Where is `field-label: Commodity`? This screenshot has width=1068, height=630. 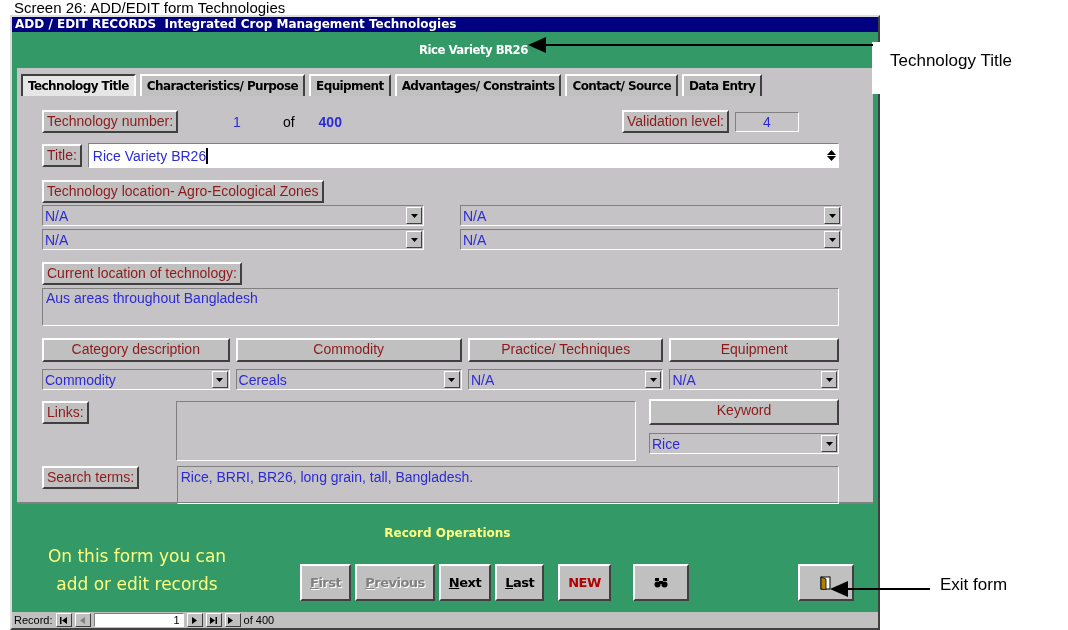
field-label: Commodity is located at coordinates (348, 350).